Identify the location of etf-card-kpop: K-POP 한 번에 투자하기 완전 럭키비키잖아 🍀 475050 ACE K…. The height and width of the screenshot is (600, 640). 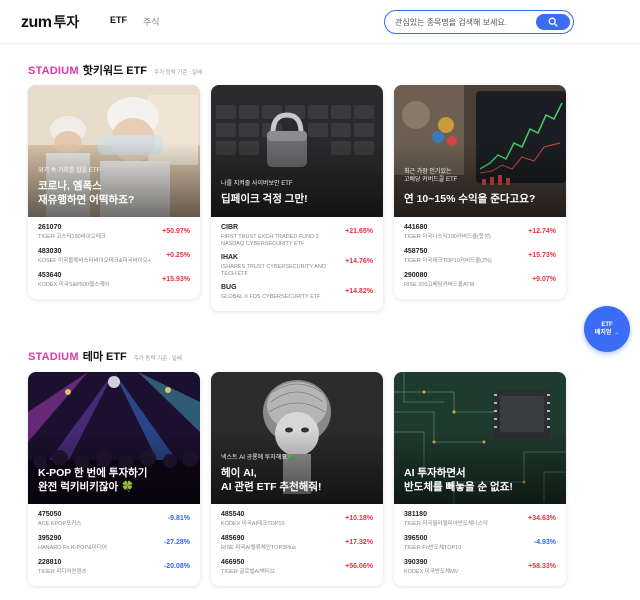
(114, 479).